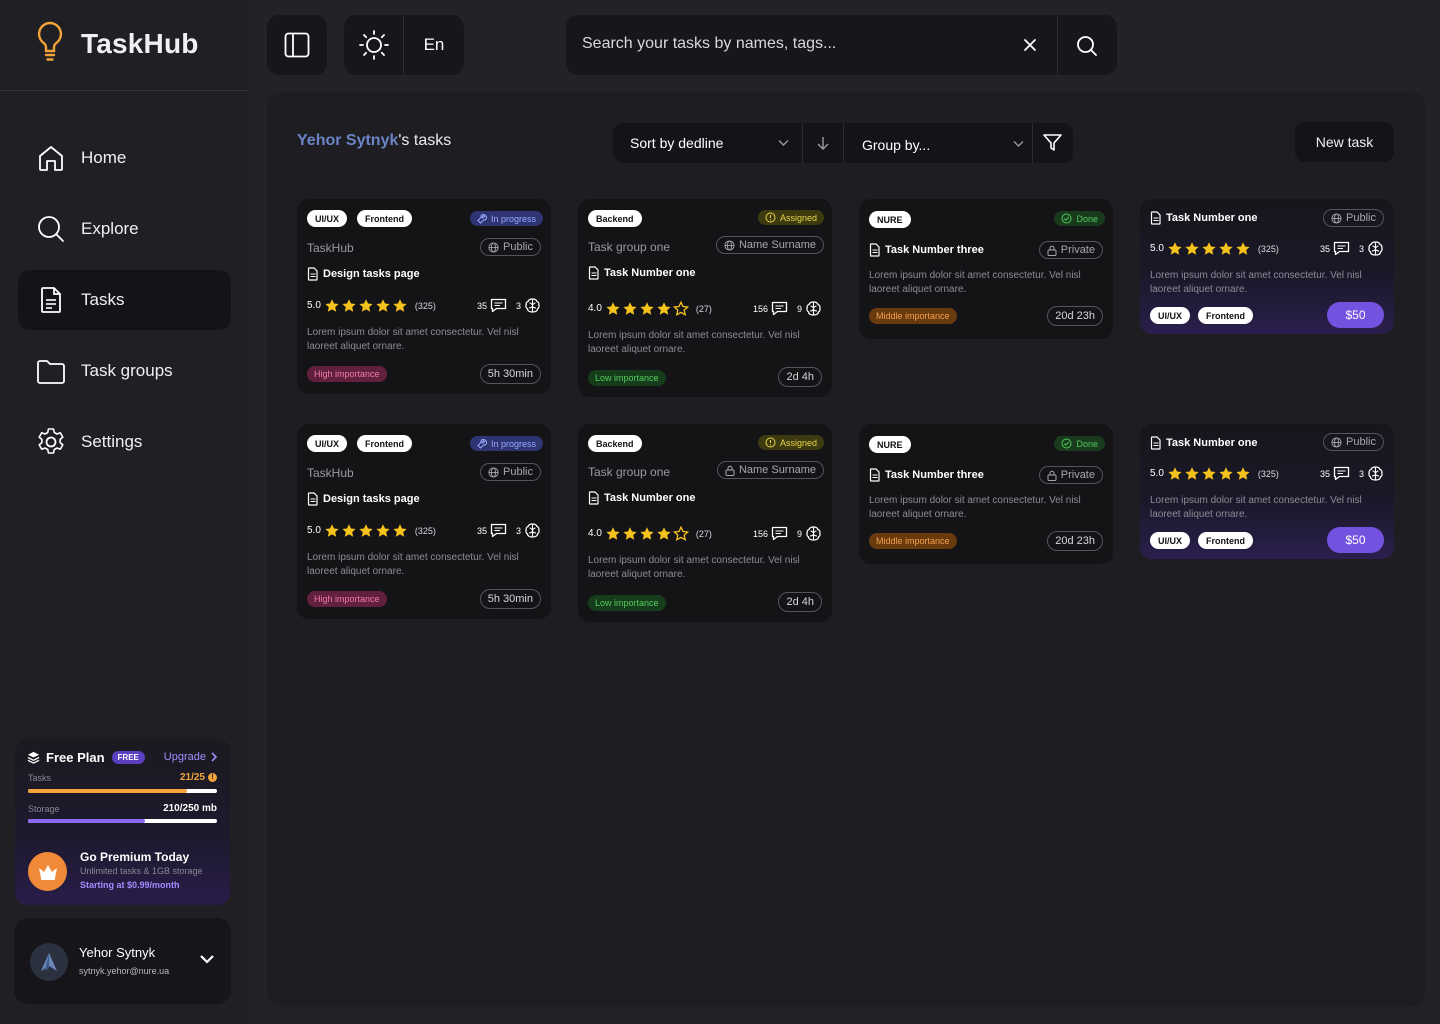 The width and height of the screenshot is (1440, 1024). Describe the element at coordinates (51, 441) in the screenshot. I see `gear-icon` at that location.